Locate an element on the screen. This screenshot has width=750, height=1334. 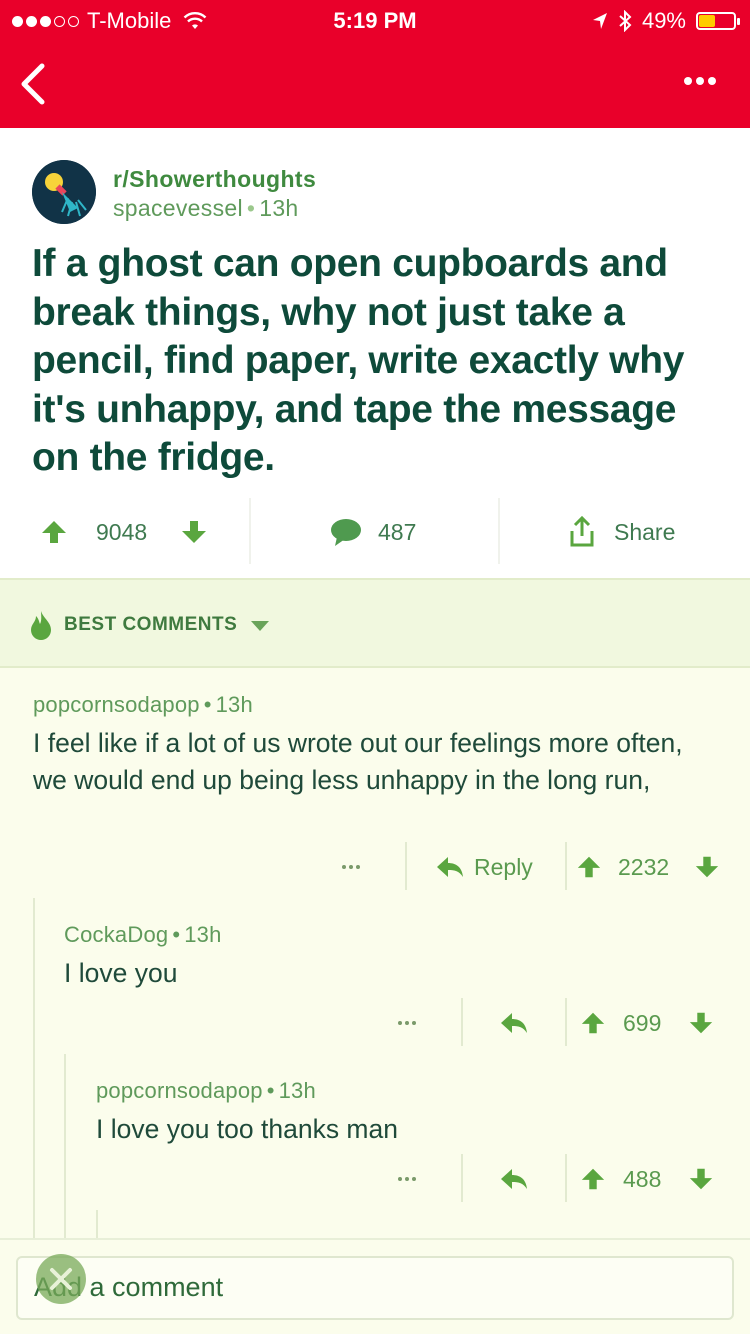
chevron-left-icon is located at coordinates (33, 84).